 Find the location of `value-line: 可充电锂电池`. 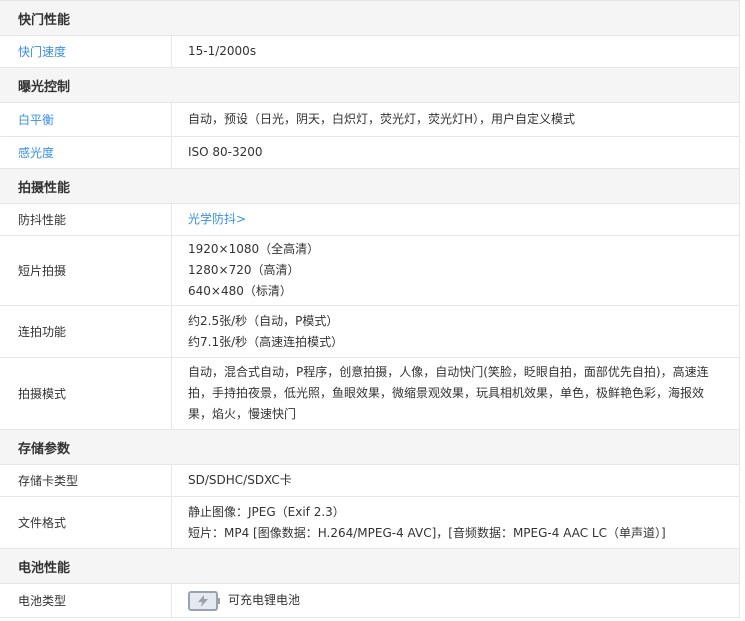

value-line: 可充电锂电池 is located at coordinates (264, 600).